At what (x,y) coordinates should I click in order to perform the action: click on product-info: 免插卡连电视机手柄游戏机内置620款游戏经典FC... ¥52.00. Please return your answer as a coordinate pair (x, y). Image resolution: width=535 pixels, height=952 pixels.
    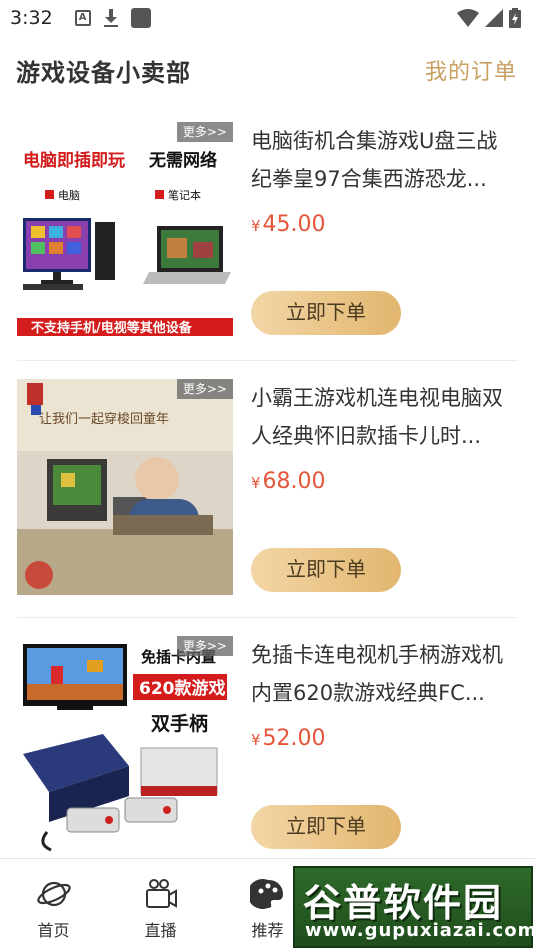
    Looking at the image, I should click on (384, 693).